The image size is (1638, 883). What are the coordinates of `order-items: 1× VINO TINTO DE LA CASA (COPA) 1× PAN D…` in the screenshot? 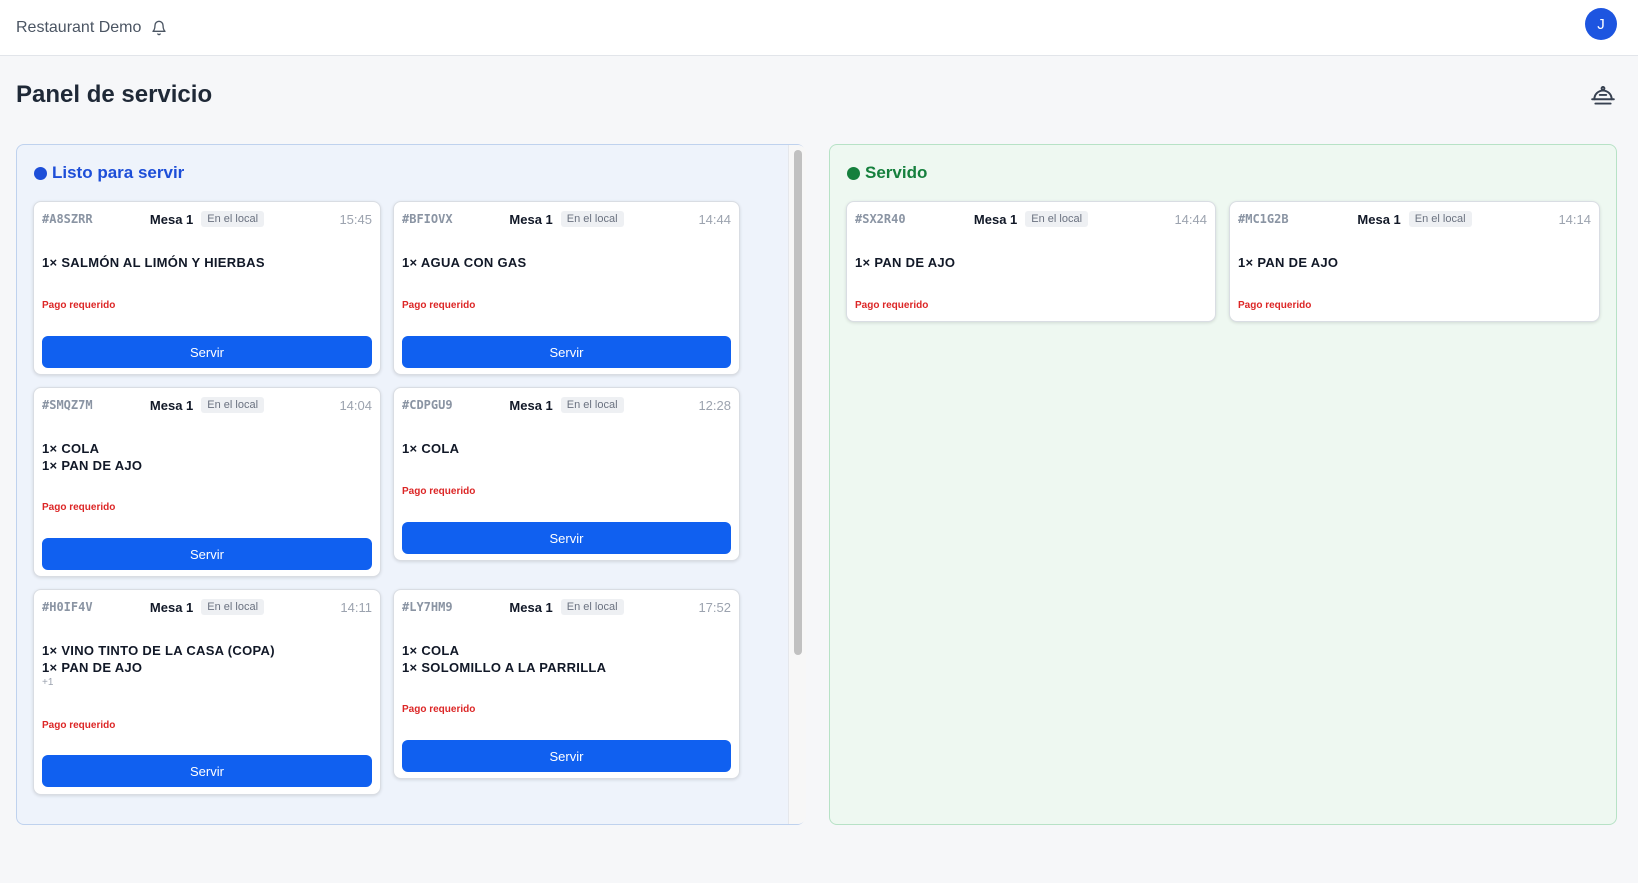 It's located at (158, 665).